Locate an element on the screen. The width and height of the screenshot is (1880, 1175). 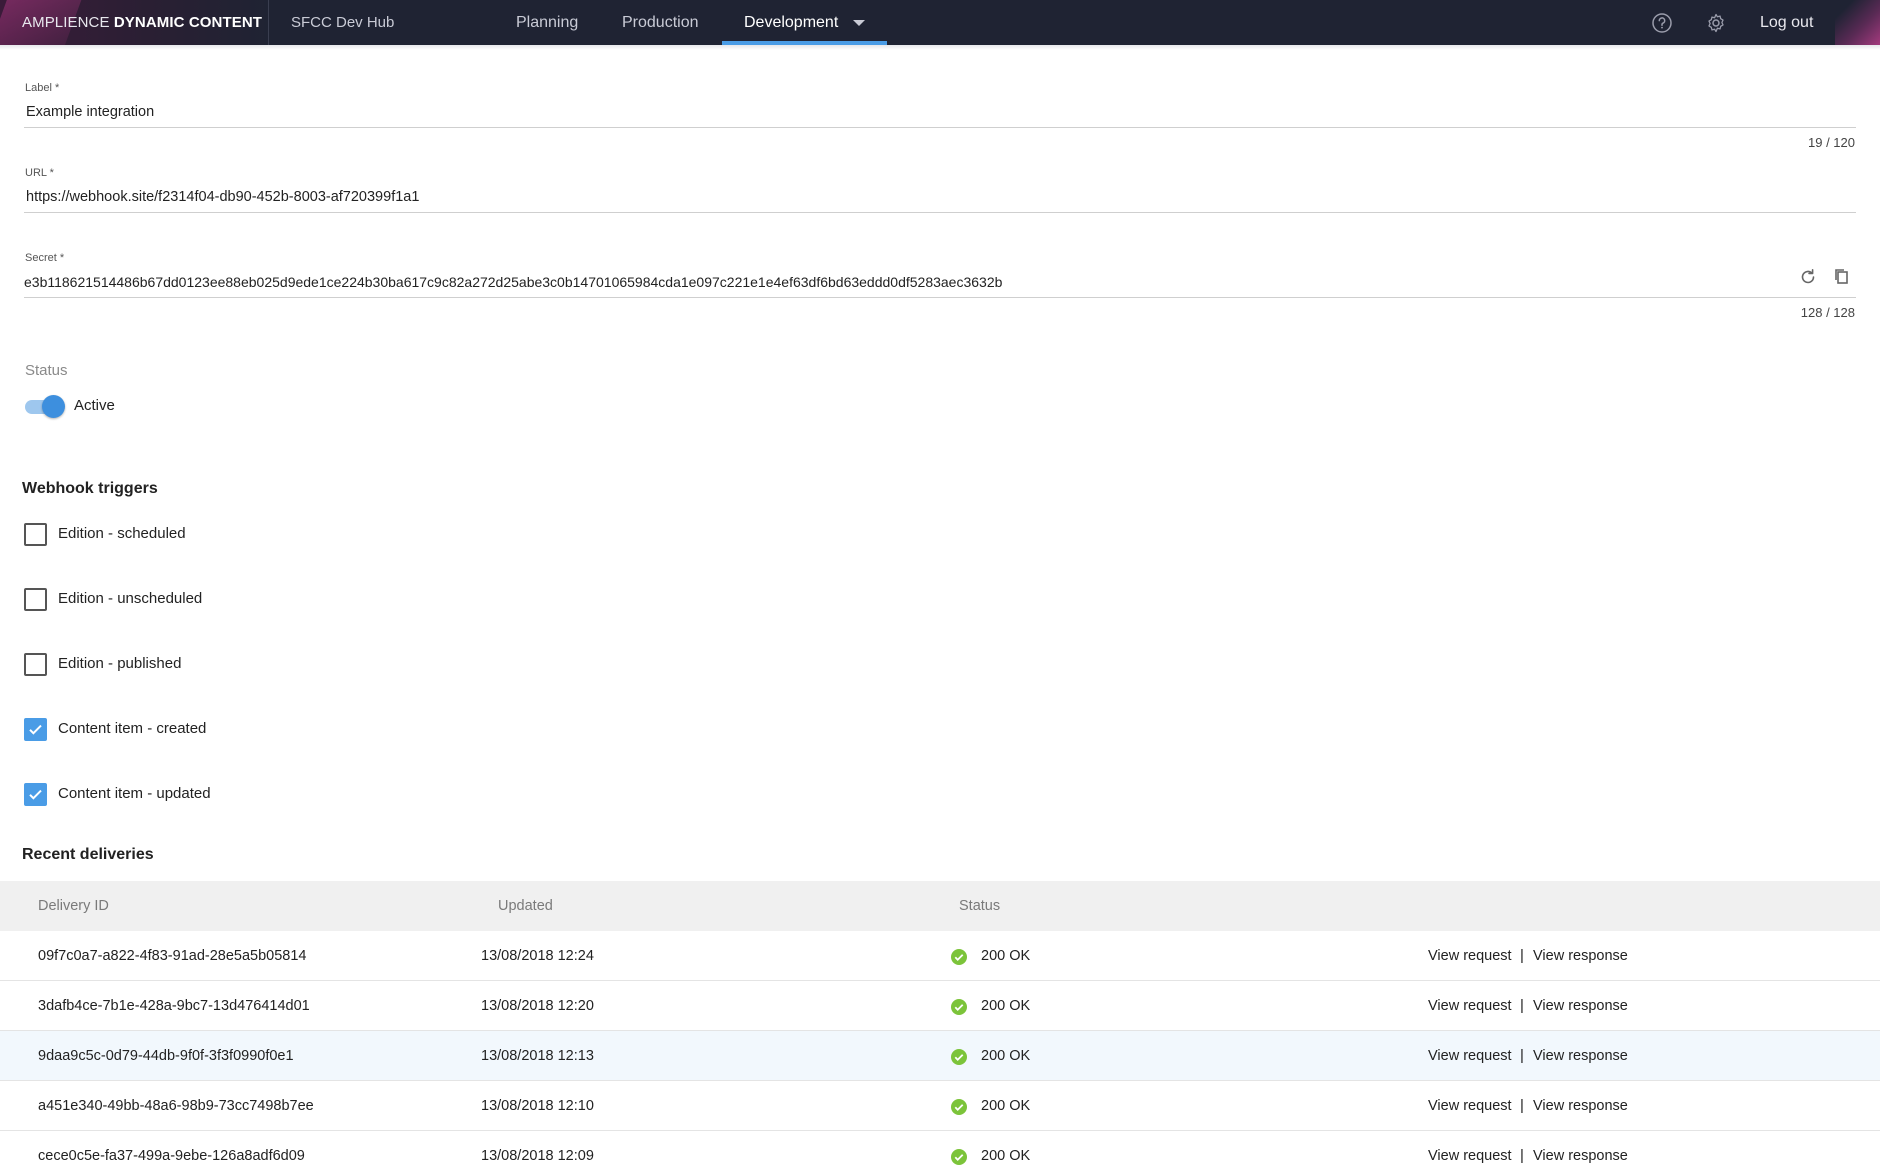
trigger-label-content-item-updated: Content item - updated is located at coordinates (134, 793).